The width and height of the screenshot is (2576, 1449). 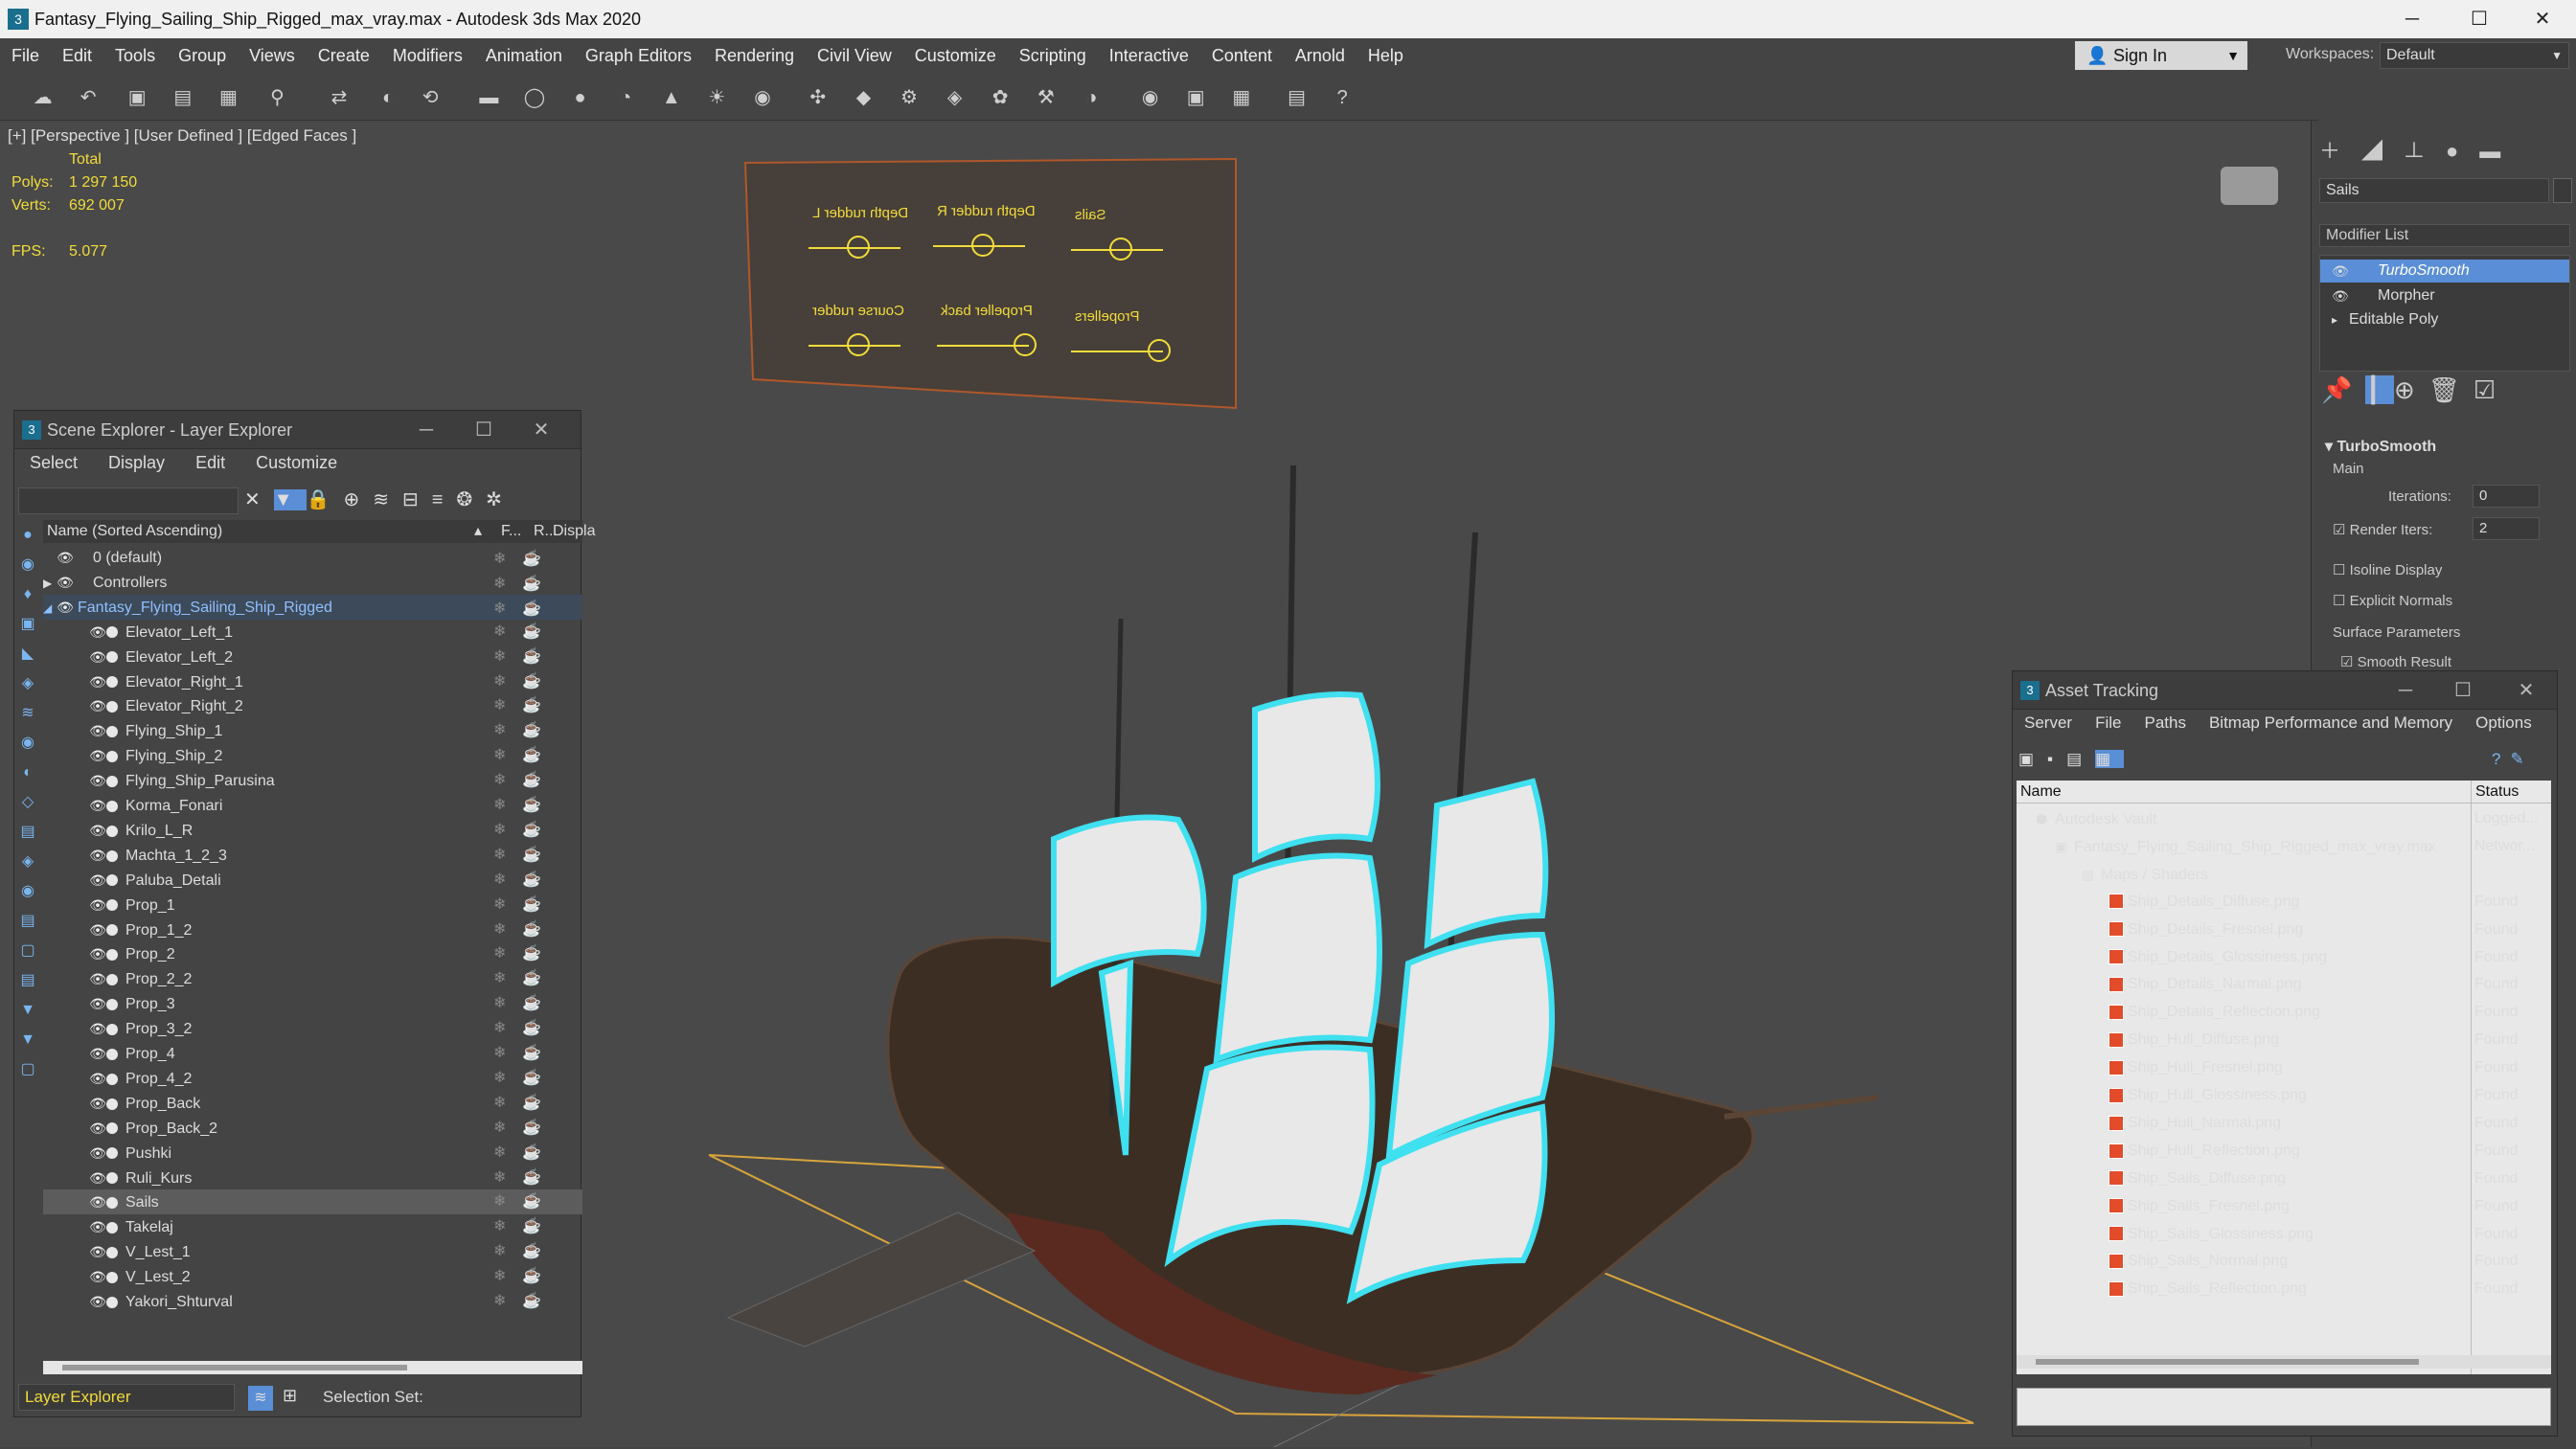 What do you see at coordinates (50, 608) in the screenshot?
I see `chevron-down-icon: ◢` at bounding box center [50, 608].